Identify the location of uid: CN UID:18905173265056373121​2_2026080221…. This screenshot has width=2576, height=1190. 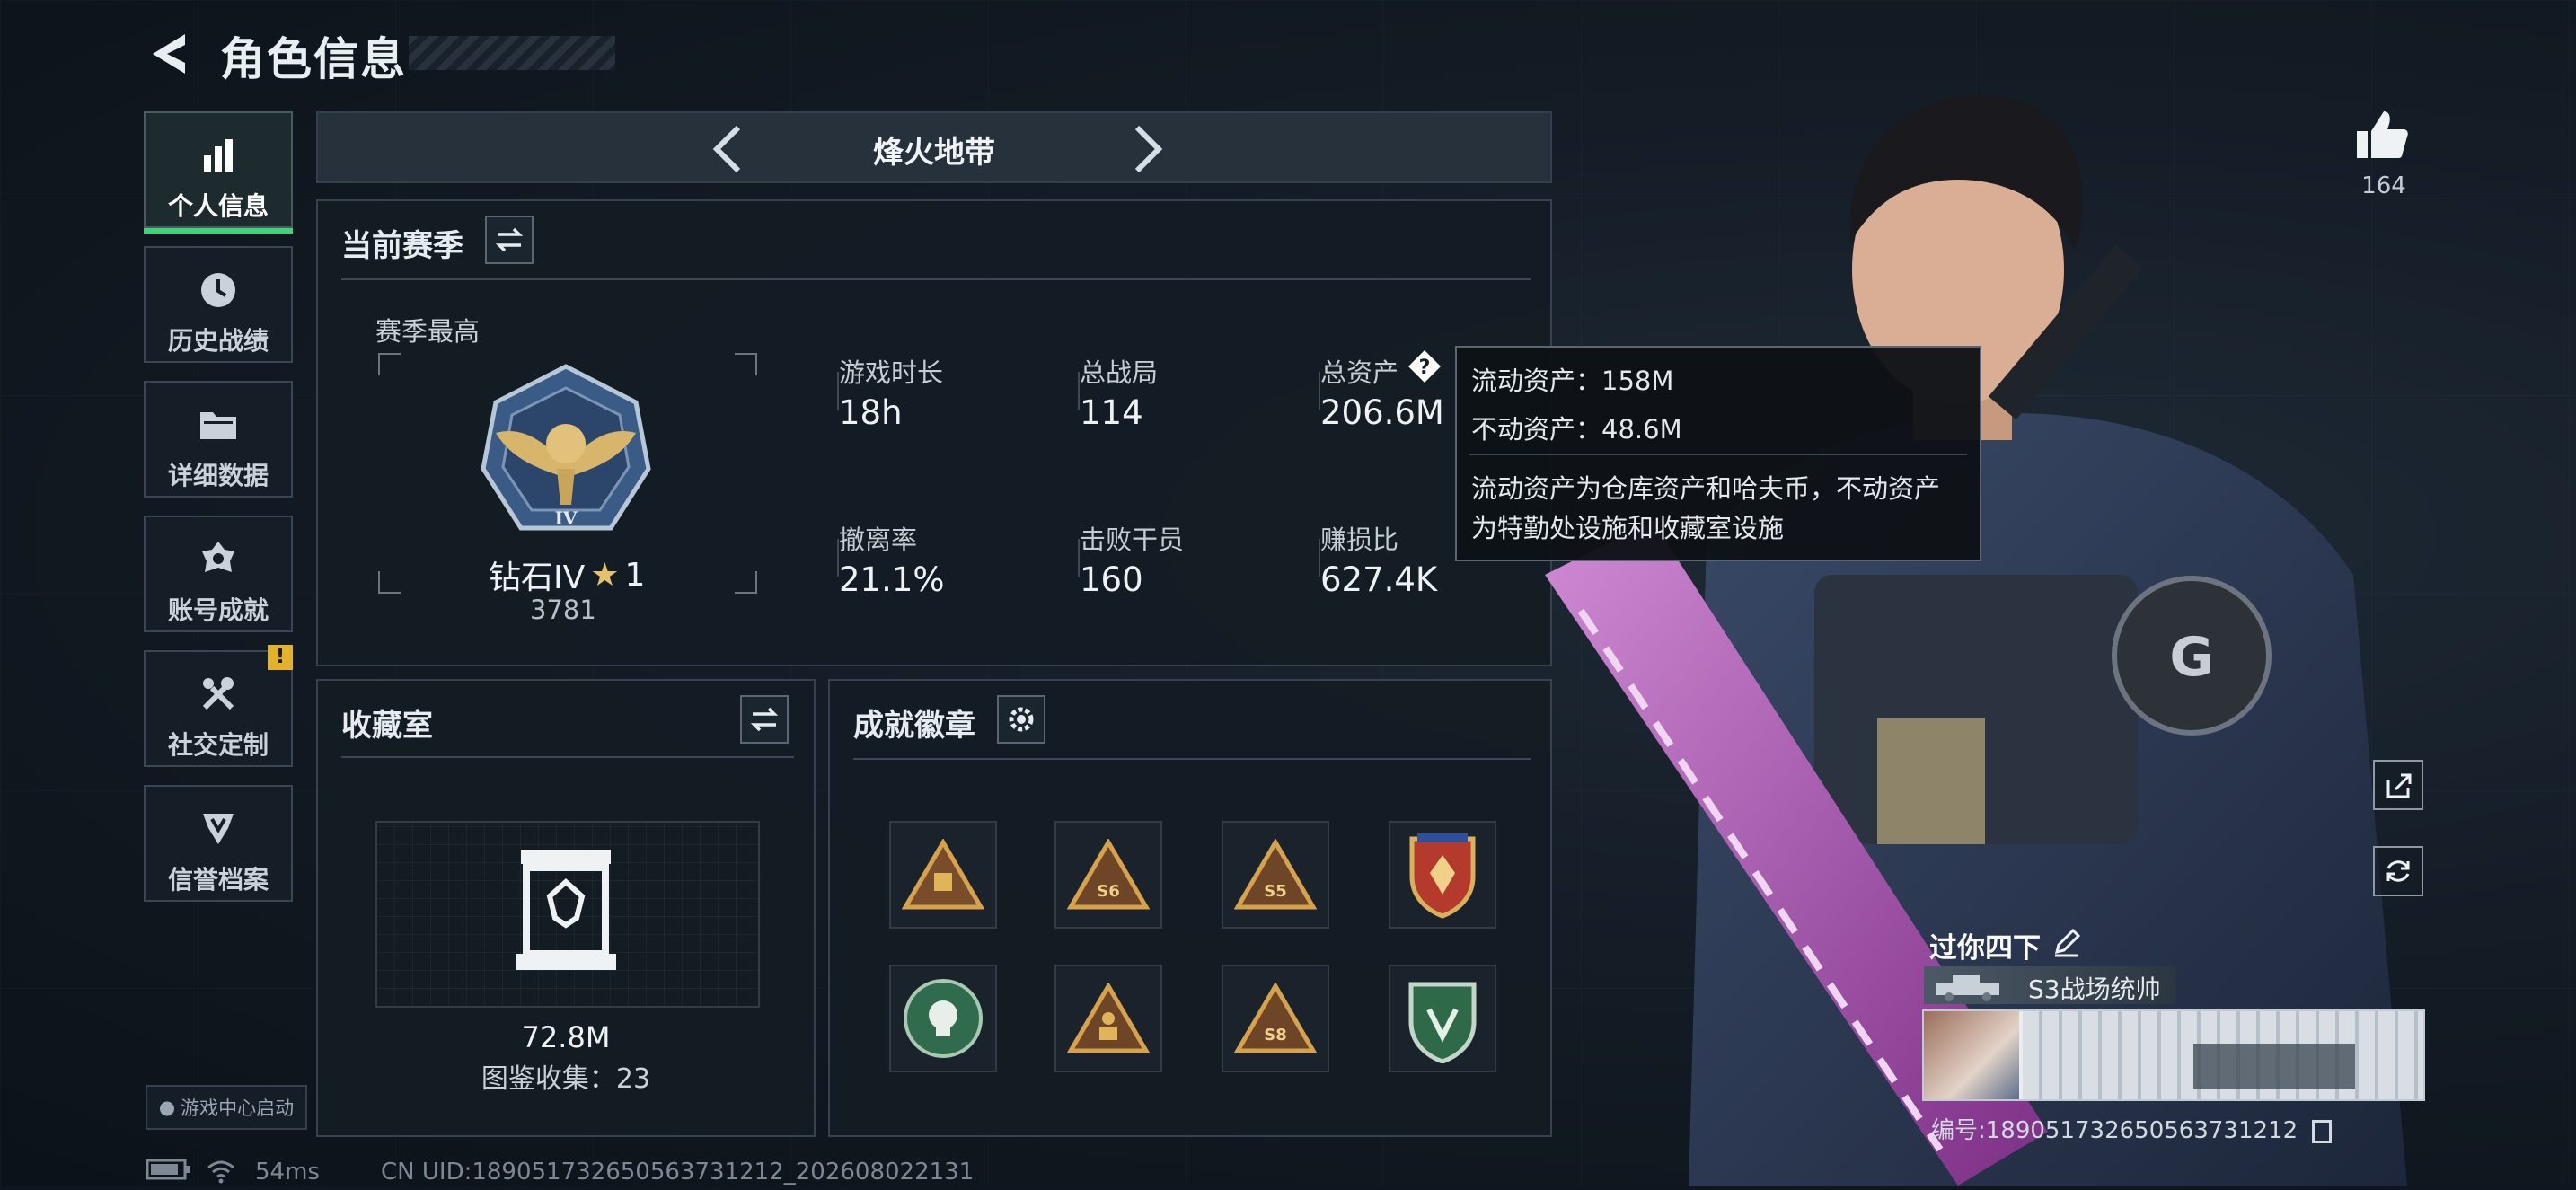
(678, 1172).